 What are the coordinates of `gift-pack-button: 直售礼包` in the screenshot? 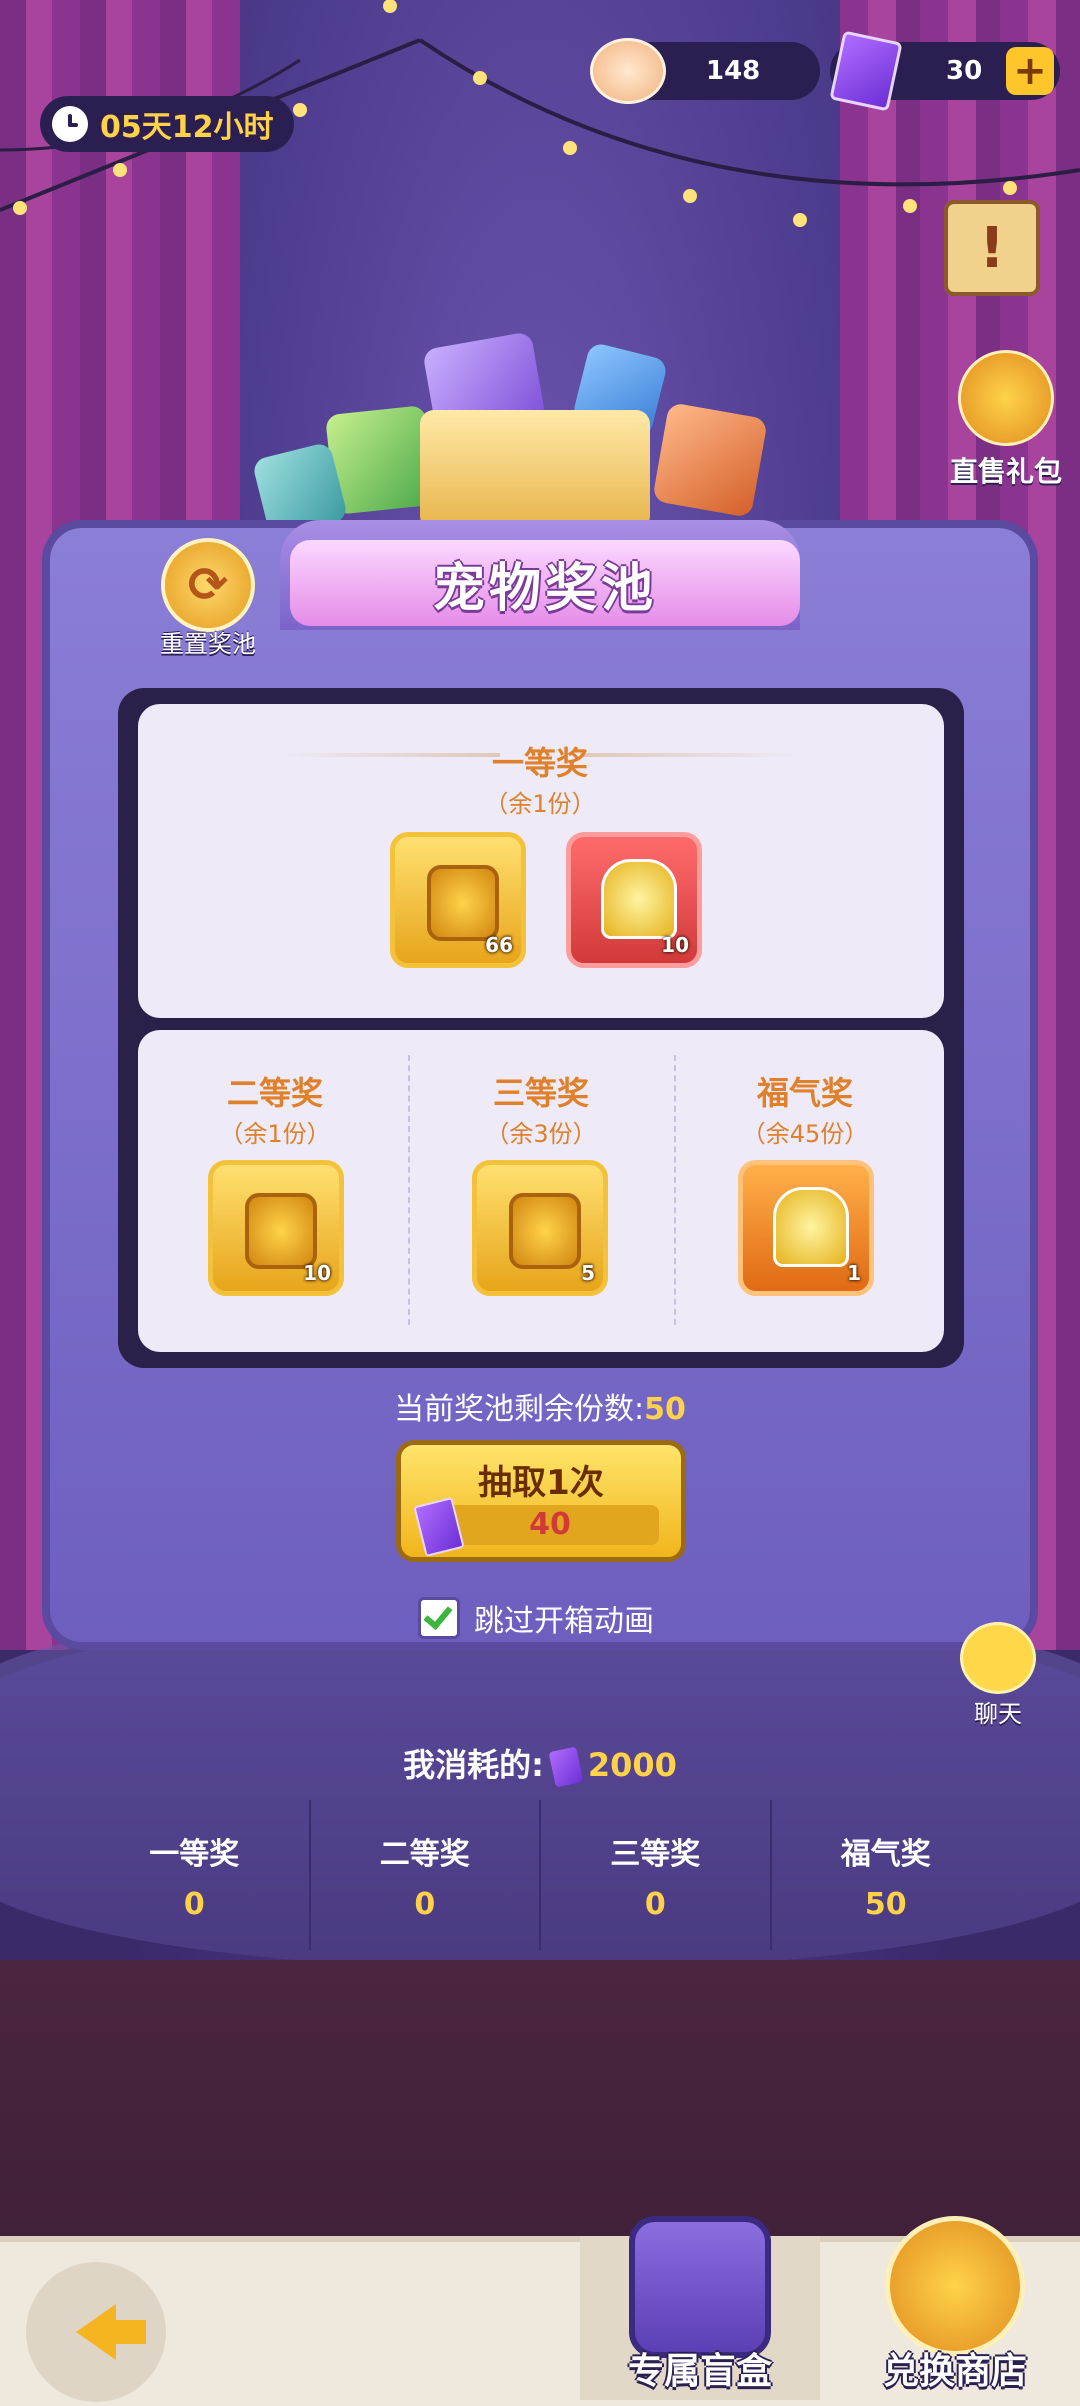 It's located at (1006, 420).